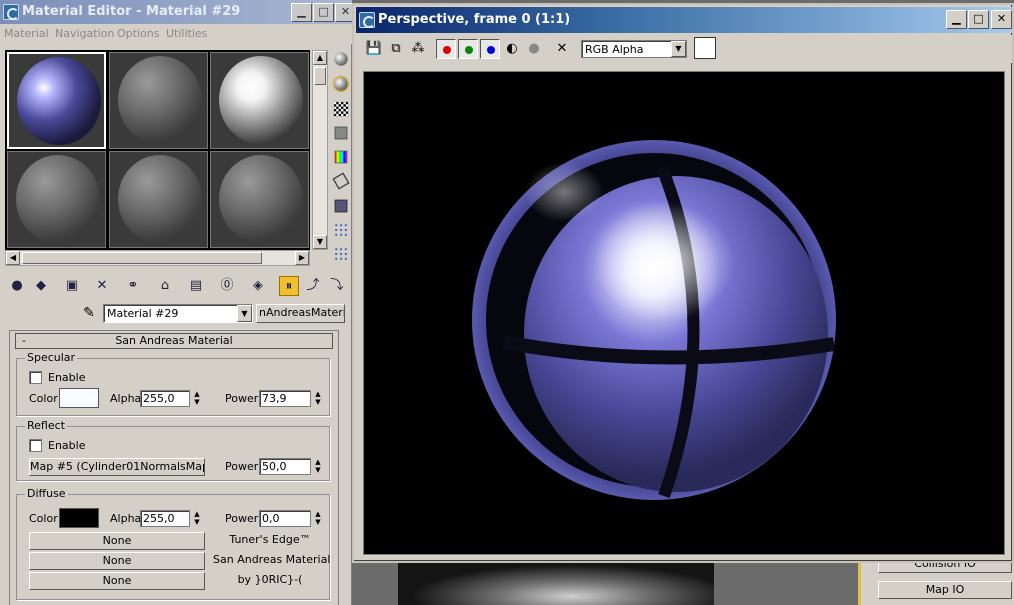  What do you see at coordinates (1001, 19) in the screenshot?
I see `close-button: ✕` at bounding box center [1001, 19].